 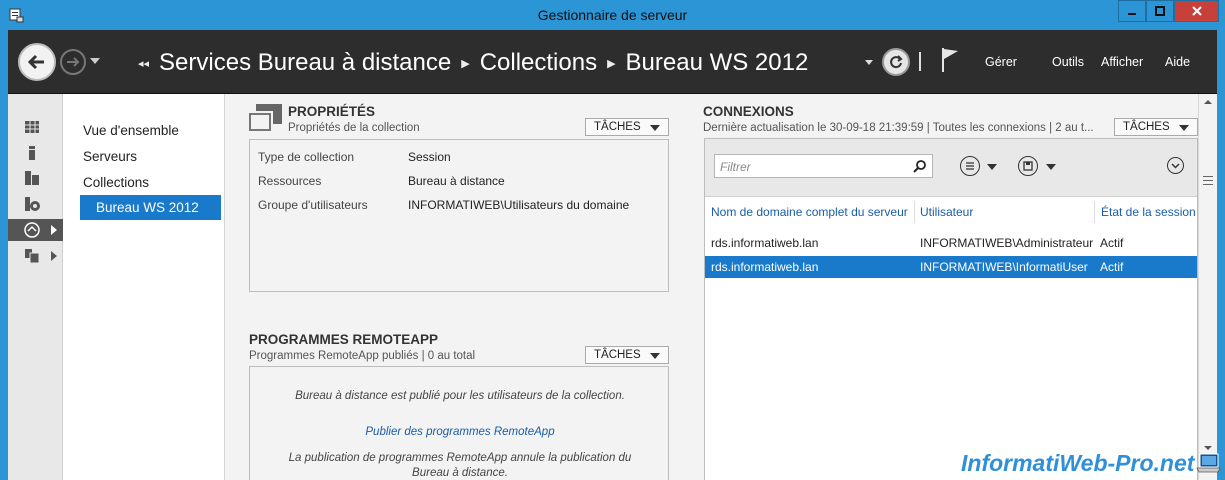 What do you see at coordinates (35, 127) in the screenshot?
I see `strip-item-dashboard` at bounding box center [35, 127].